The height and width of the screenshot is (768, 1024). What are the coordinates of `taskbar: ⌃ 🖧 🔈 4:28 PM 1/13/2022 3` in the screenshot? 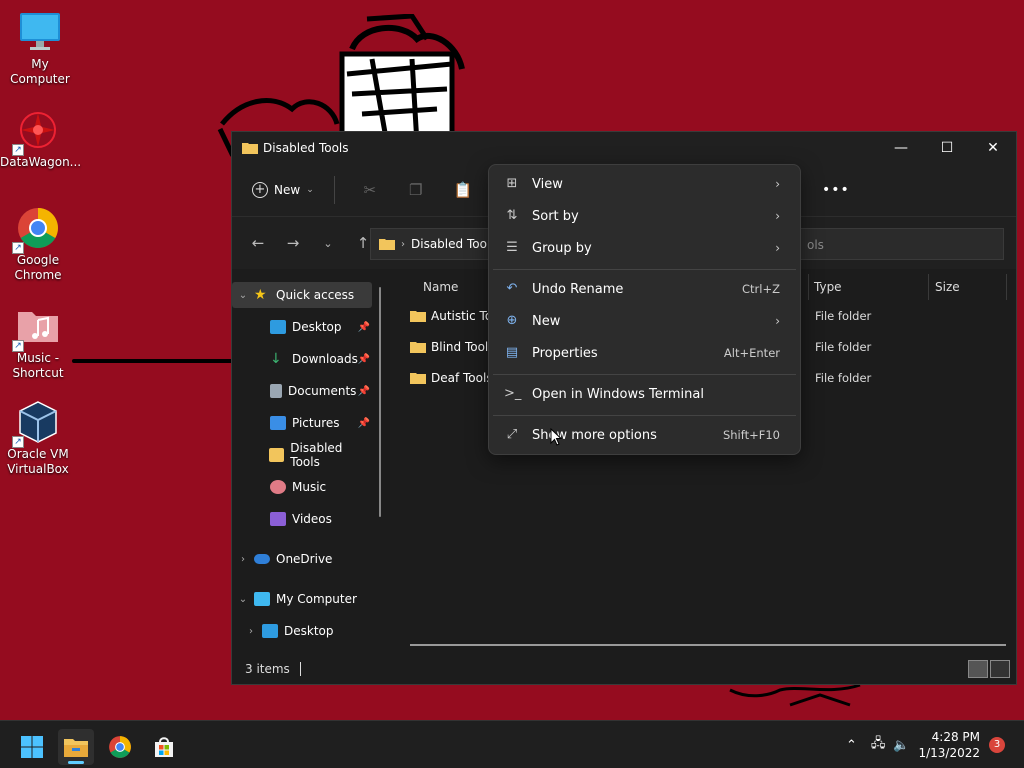 It's located at (512, 744).